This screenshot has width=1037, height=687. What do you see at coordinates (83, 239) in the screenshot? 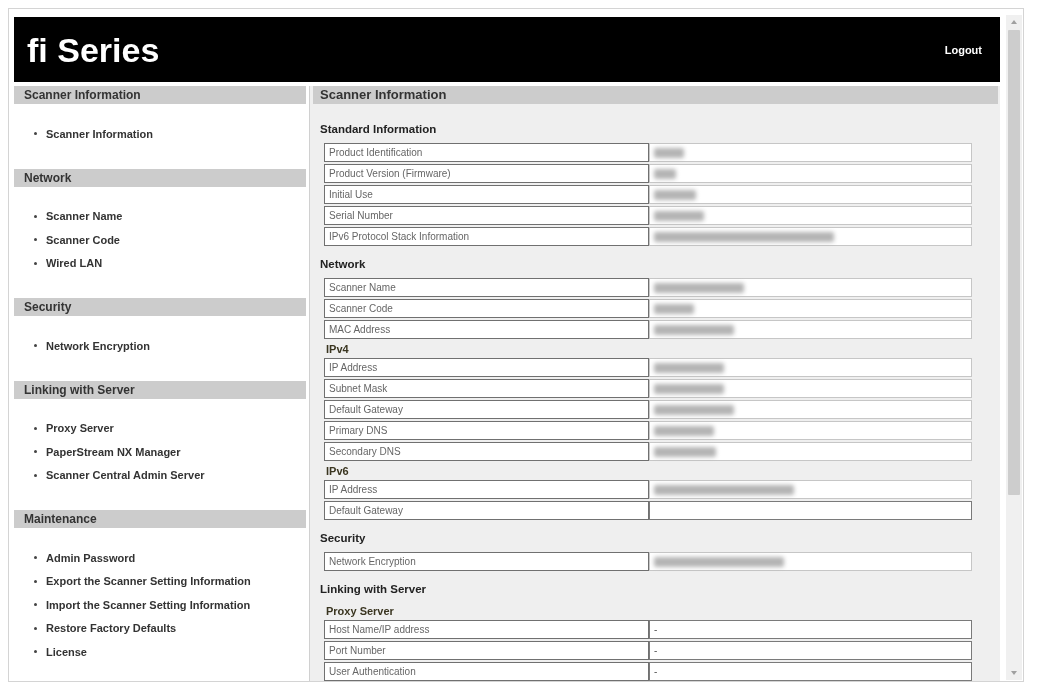
I see `sidebar-link: Scanner Code` at bounding box center [83, 239].